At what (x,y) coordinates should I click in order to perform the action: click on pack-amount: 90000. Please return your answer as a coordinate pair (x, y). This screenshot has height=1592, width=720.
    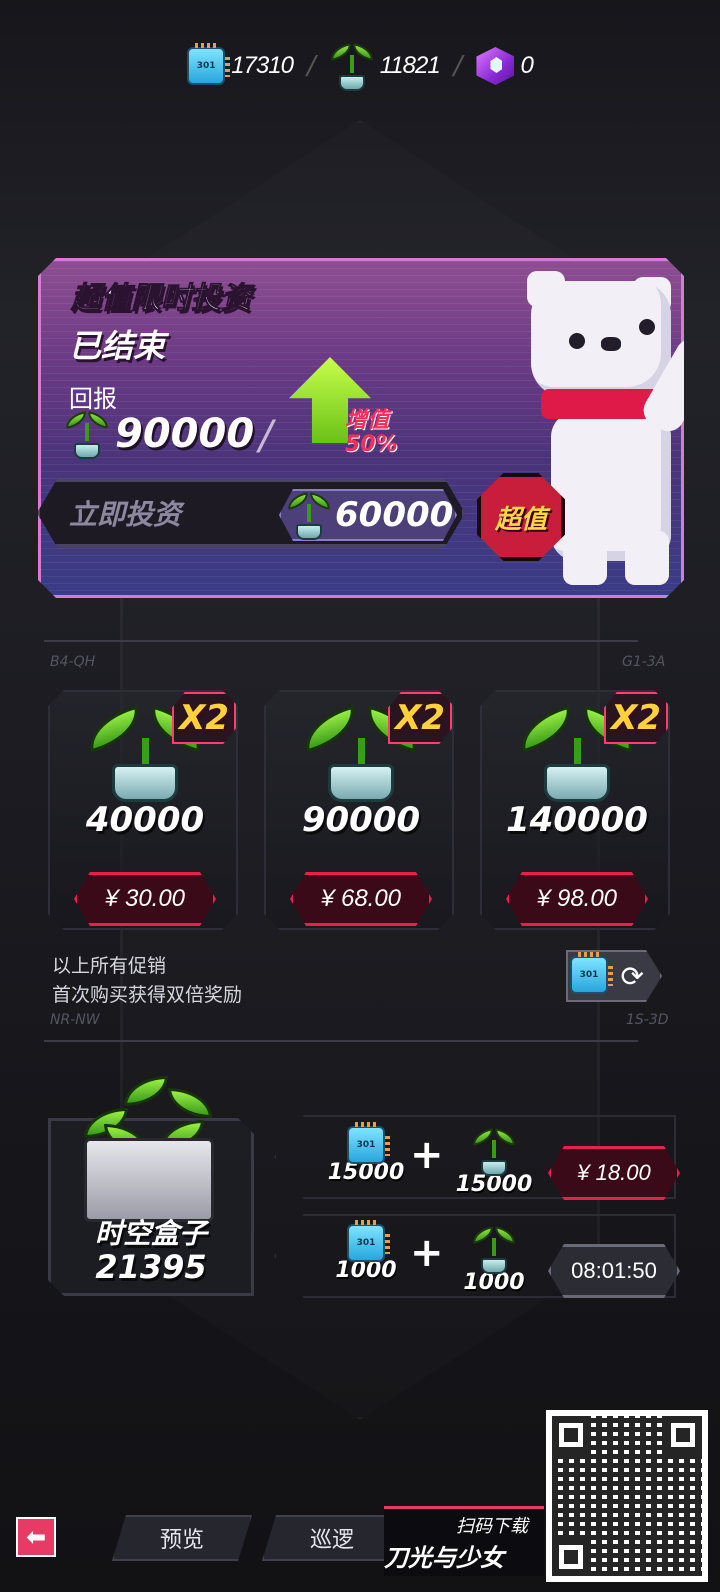
    Looking at the image, I should click on (361, 820).